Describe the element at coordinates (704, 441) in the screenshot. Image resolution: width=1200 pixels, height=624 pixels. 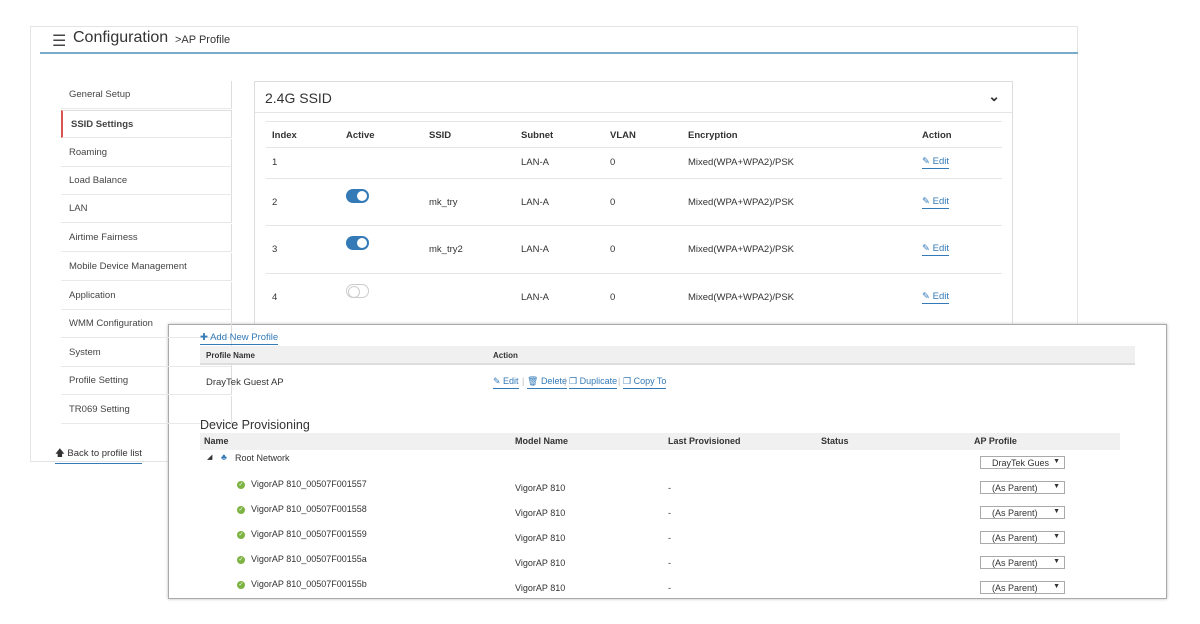
I see `column-header: Last Provisioned` at that location.